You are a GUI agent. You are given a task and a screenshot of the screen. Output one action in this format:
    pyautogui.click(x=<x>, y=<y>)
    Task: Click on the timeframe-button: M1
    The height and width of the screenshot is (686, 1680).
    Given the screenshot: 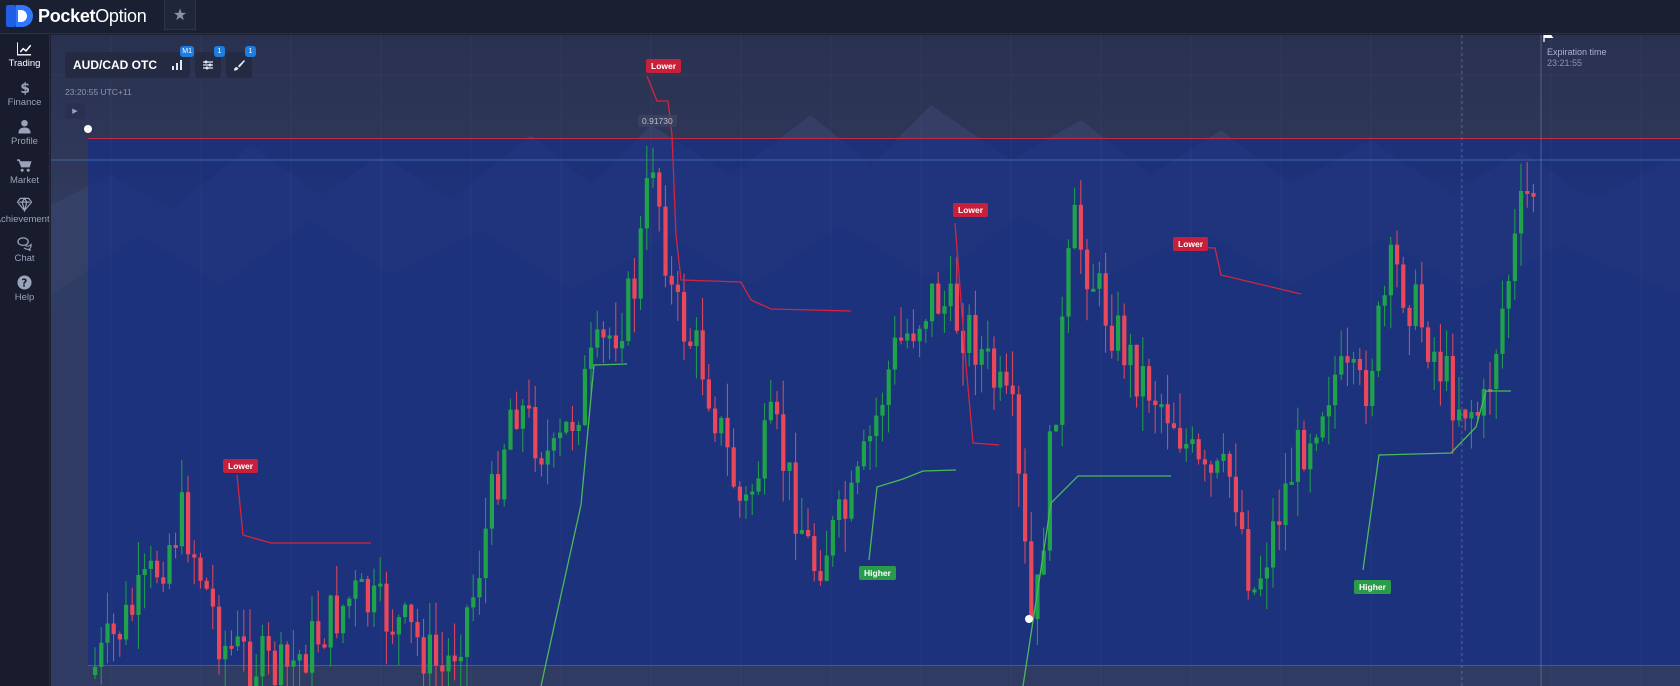 What is the action you would take?
    pyautogui.click(x=179, y=62)
    